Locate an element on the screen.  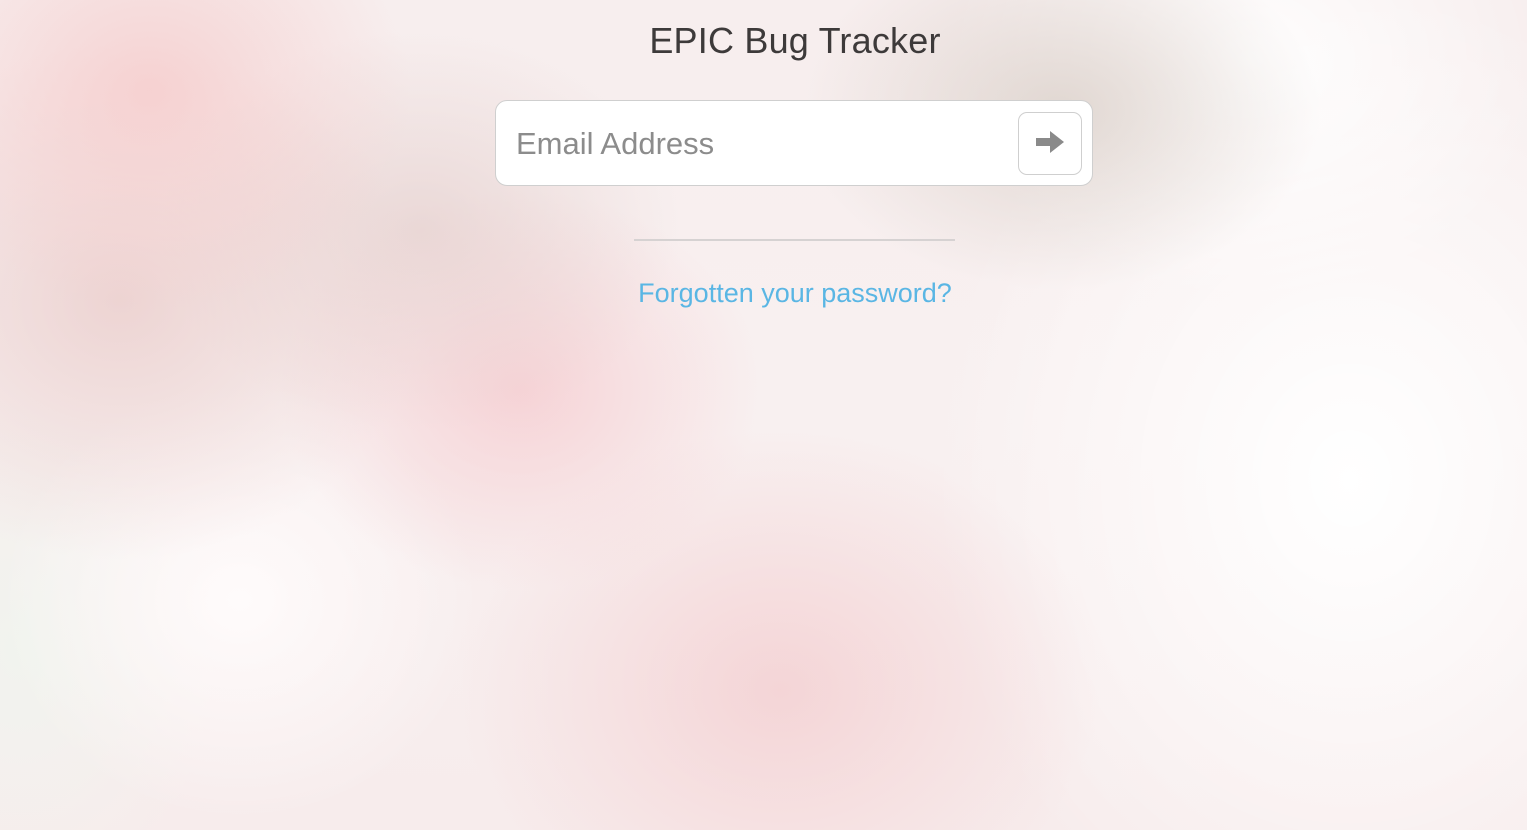
forgot-password-link: Forgotten your password? is located at coordinates (763, 293).